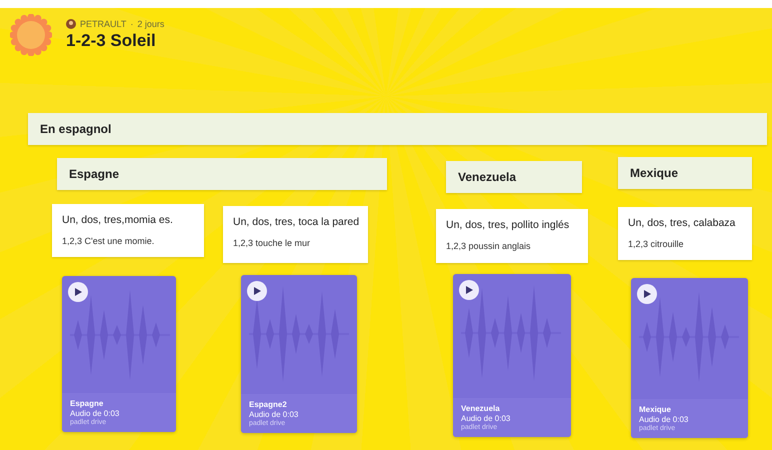 This screenshot has width=772, height=450. What do you see at coordinates (31, 35) in the screenshot?
I see `sun-icon` at bounding box center [31, 35].